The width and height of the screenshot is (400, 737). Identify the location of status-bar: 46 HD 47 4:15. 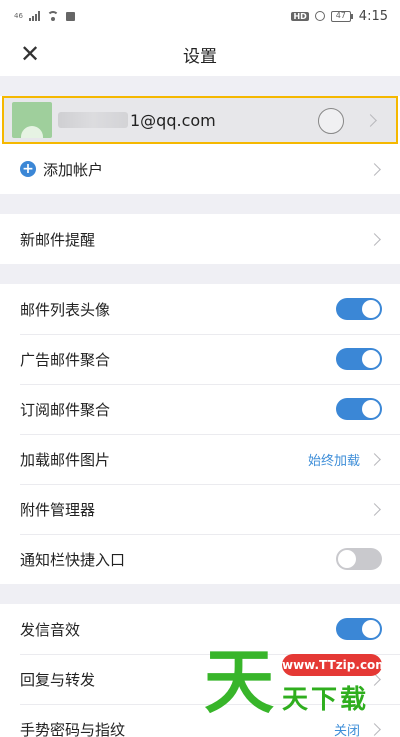
(200, 16).